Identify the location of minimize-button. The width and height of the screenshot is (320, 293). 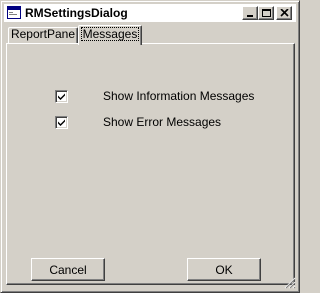
(250, 13).